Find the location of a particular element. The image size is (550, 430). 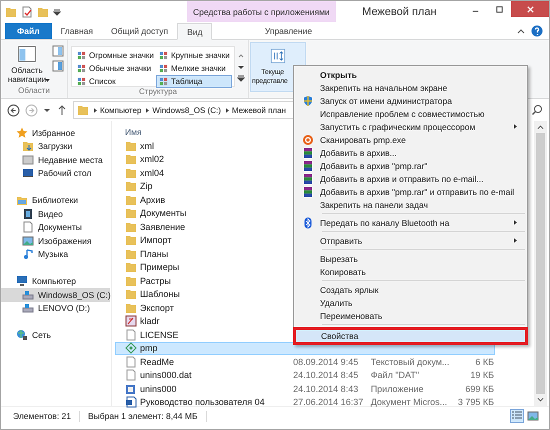

file-name: ReadMe is located at coordinates (158, 361).